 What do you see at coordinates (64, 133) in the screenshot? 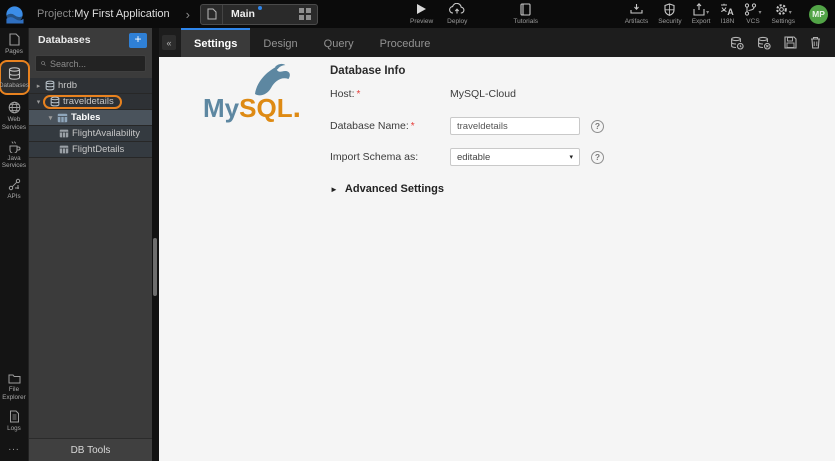
I see `table-icon` at bounding box center [64, 133].